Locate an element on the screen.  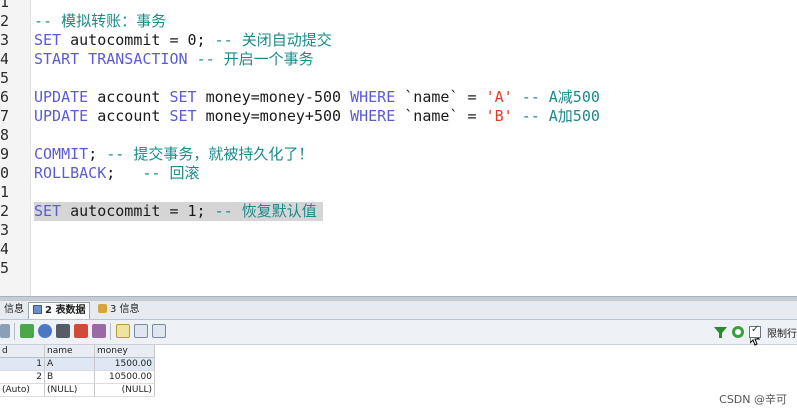
code-line: START TRANSACTION -- 开启一个事务 is located at coordinates (174, 59).